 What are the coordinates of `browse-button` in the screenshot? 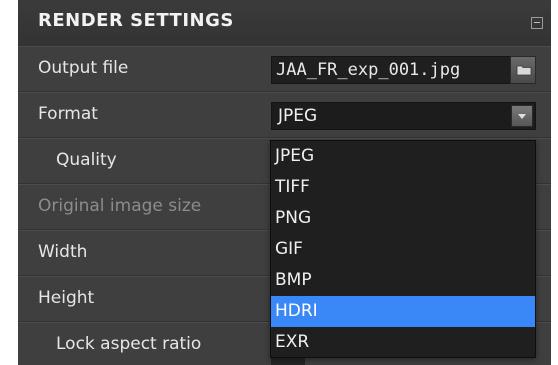 It's located at (523, 70).